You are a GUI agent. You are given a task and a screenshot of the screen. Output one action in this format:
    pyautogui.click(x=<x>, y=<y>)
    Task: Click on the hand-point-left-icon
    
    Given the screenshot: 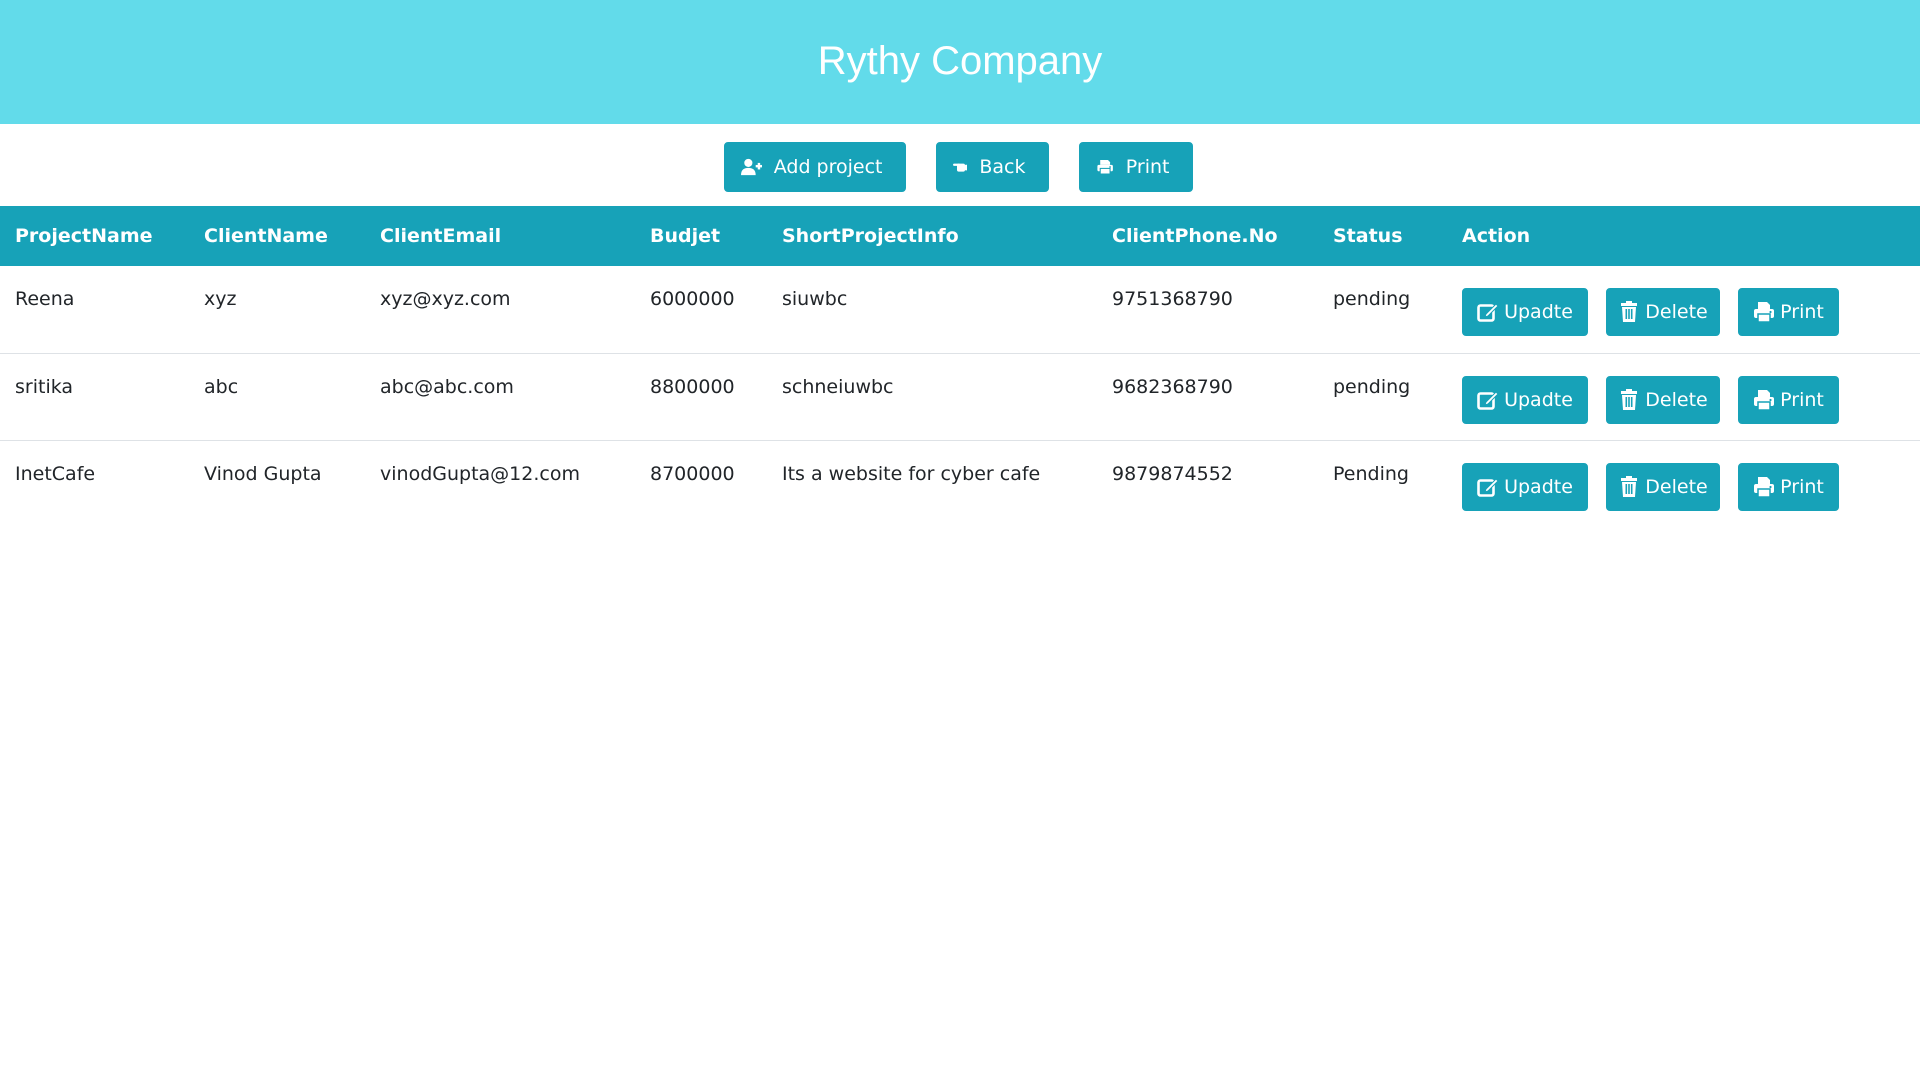 What is the action you would take?
    pyautogui.click(x=959, y=167)
    